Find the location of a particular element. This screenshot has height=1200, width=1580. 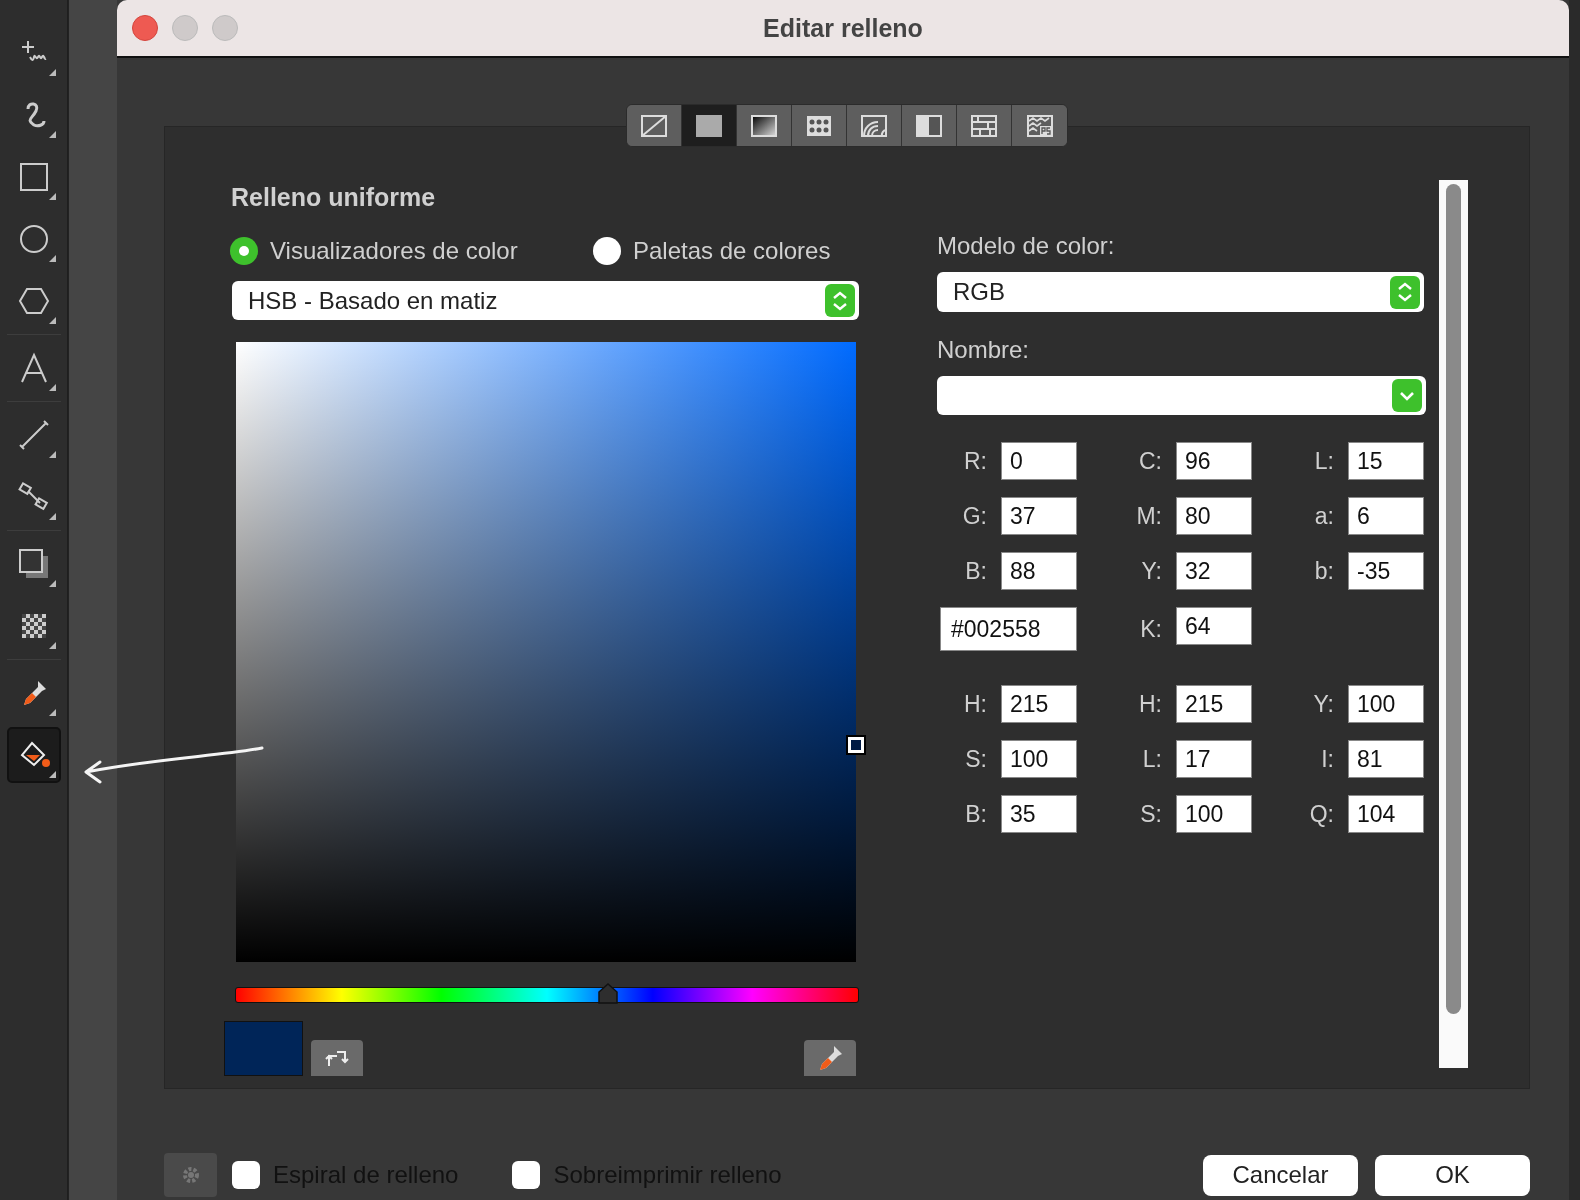

slider-thumb is located at coordinates (607, 994).